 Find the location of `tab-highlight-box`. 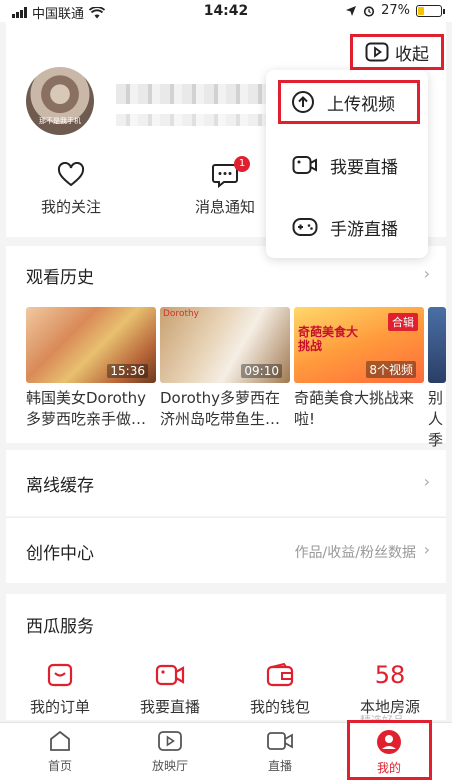

tab-highlight-box is located at coordinates (389, 750).